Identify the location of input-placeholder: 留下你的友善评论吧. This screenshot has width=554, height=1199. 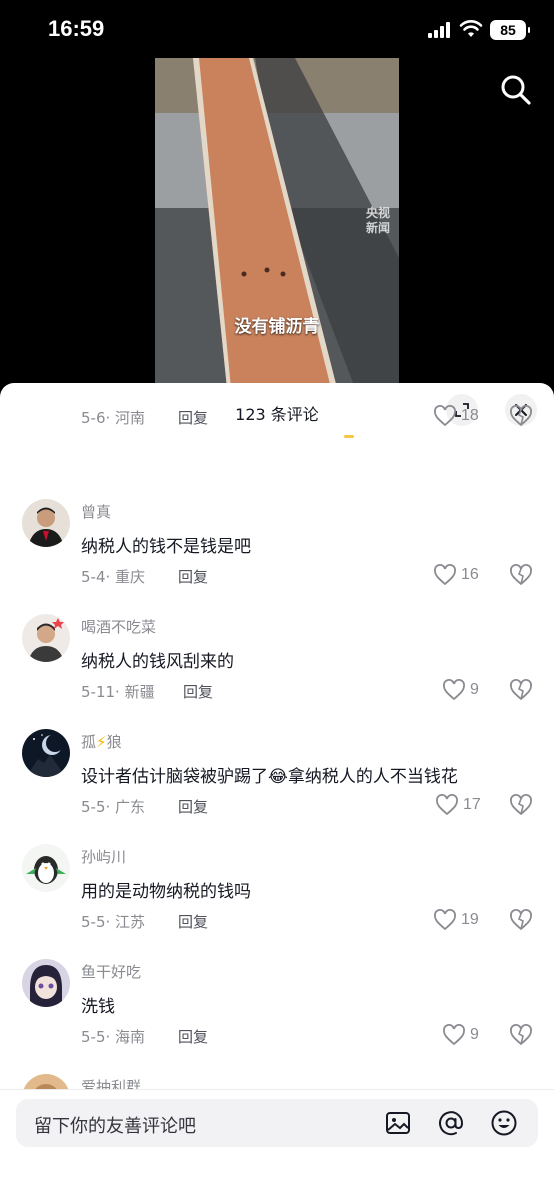
(115, 1126).